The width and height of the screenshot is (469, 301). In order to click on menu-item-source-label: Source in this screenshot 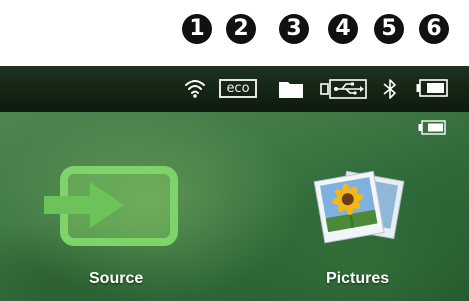, I will do `click(116, 278)`.